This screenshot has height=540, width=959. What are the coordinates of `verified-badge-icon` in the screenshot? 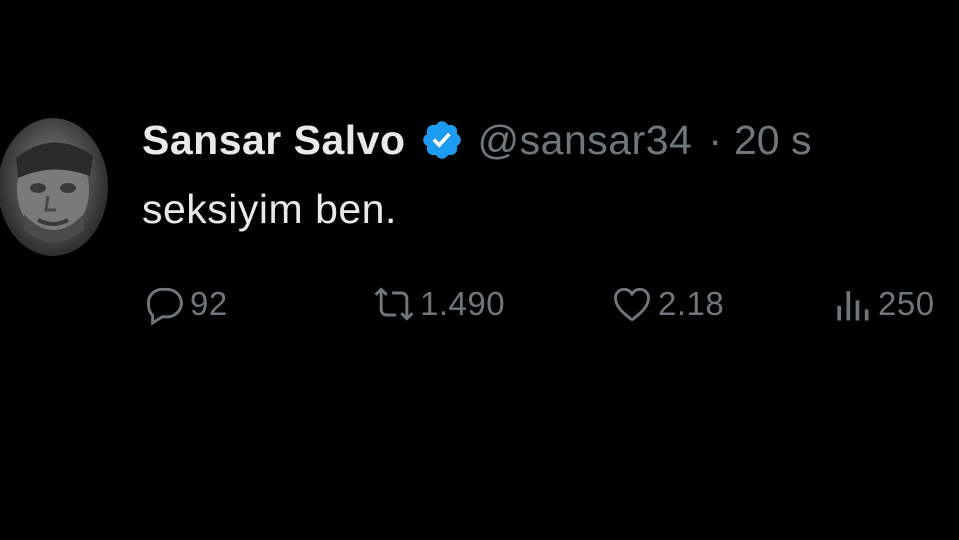 It's located at (442, 140).